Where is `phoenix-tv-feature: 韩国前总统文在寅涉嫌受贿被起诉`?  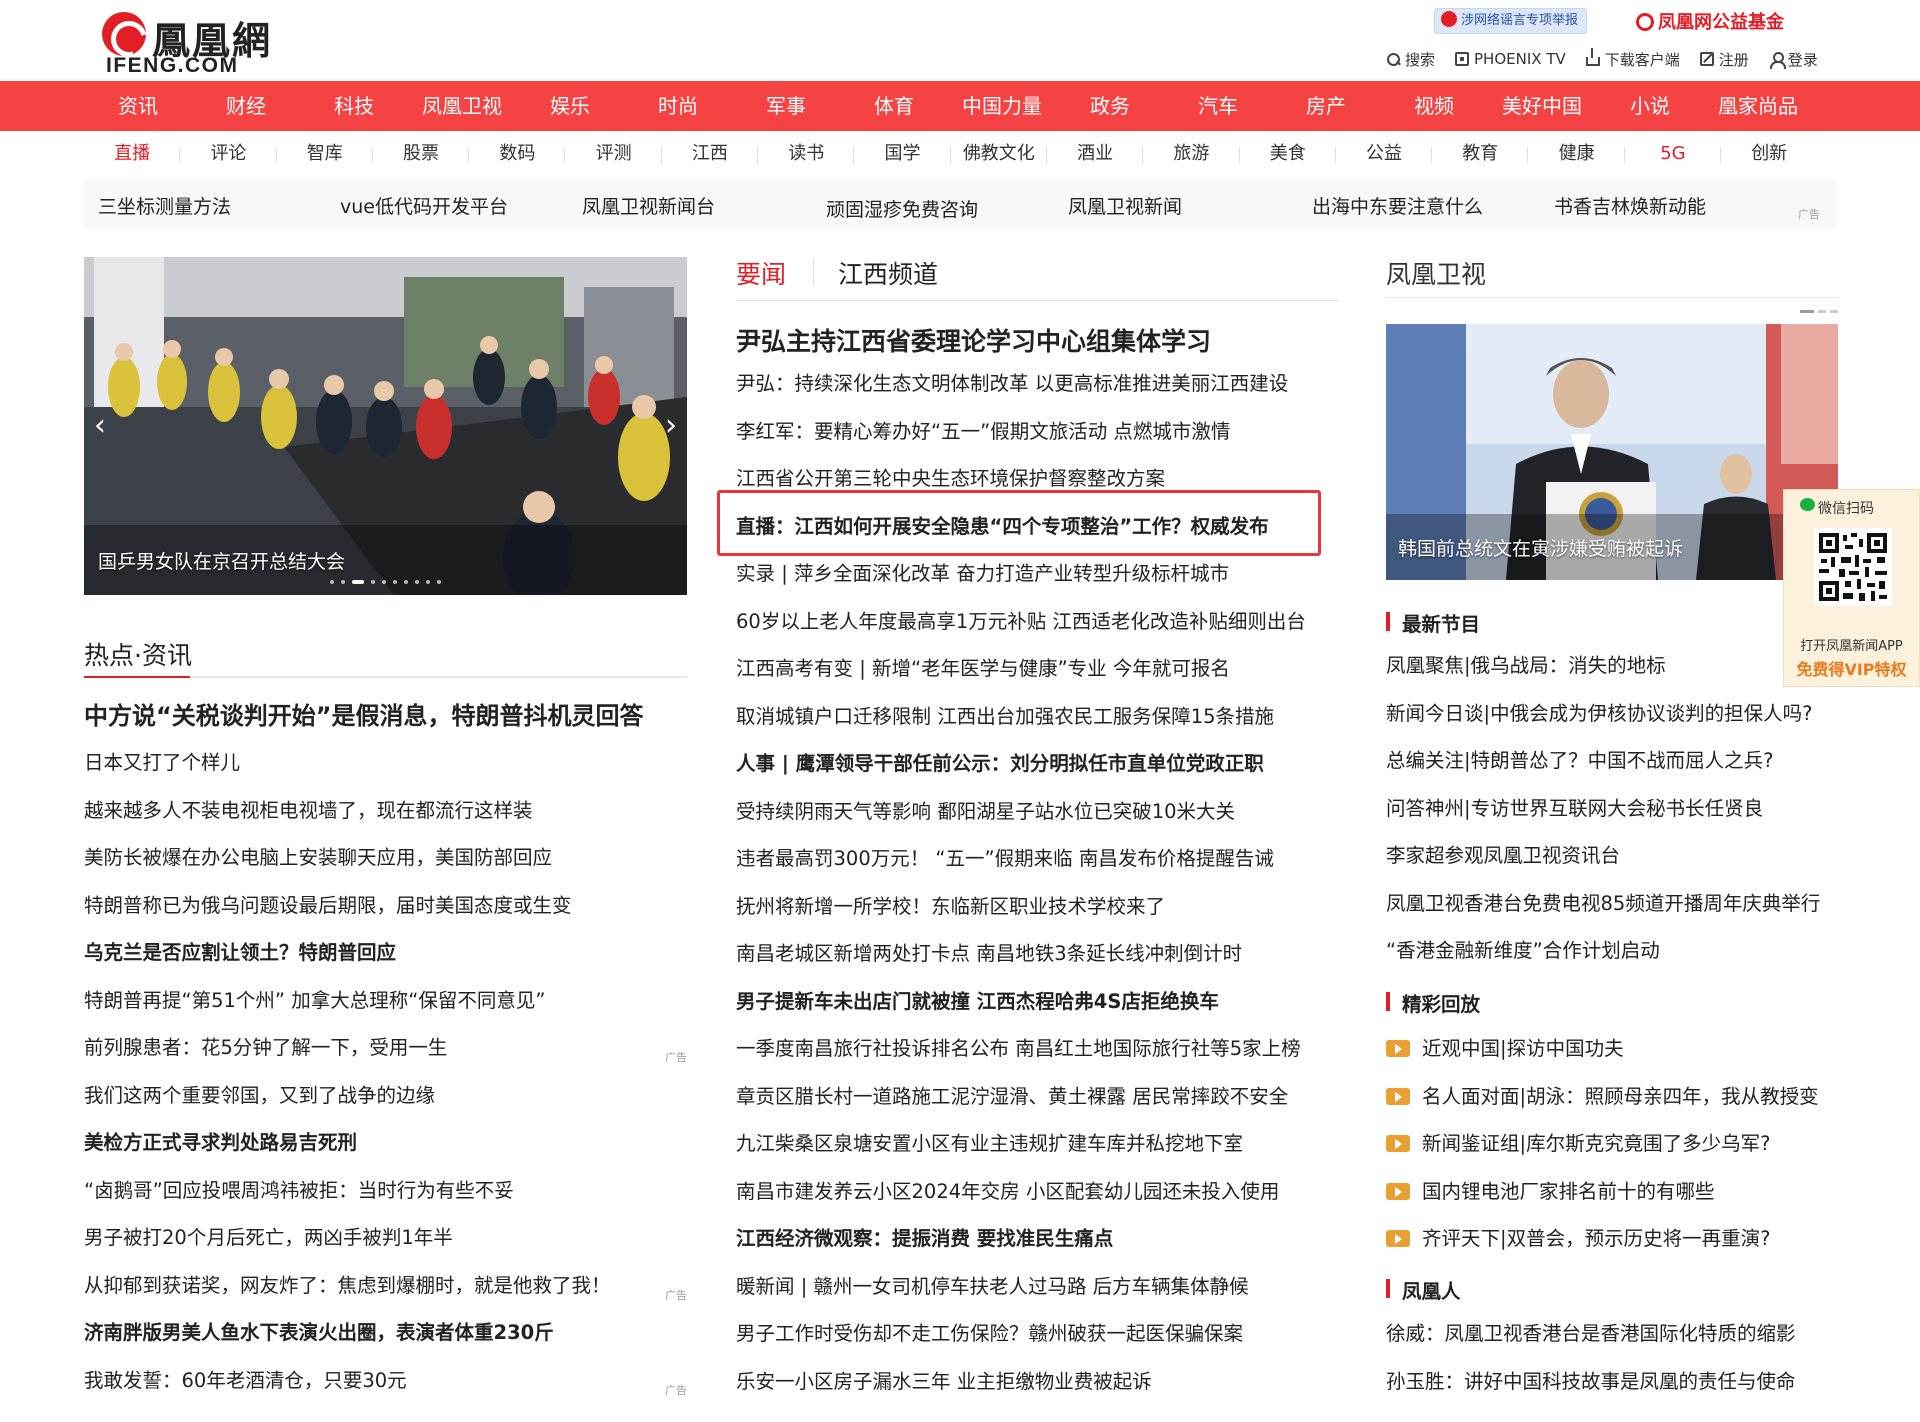
phoenix-tv-feature: 韩国前总统文在寅涉嫌受贿被起诉 is located at coordinates (1612, 452).